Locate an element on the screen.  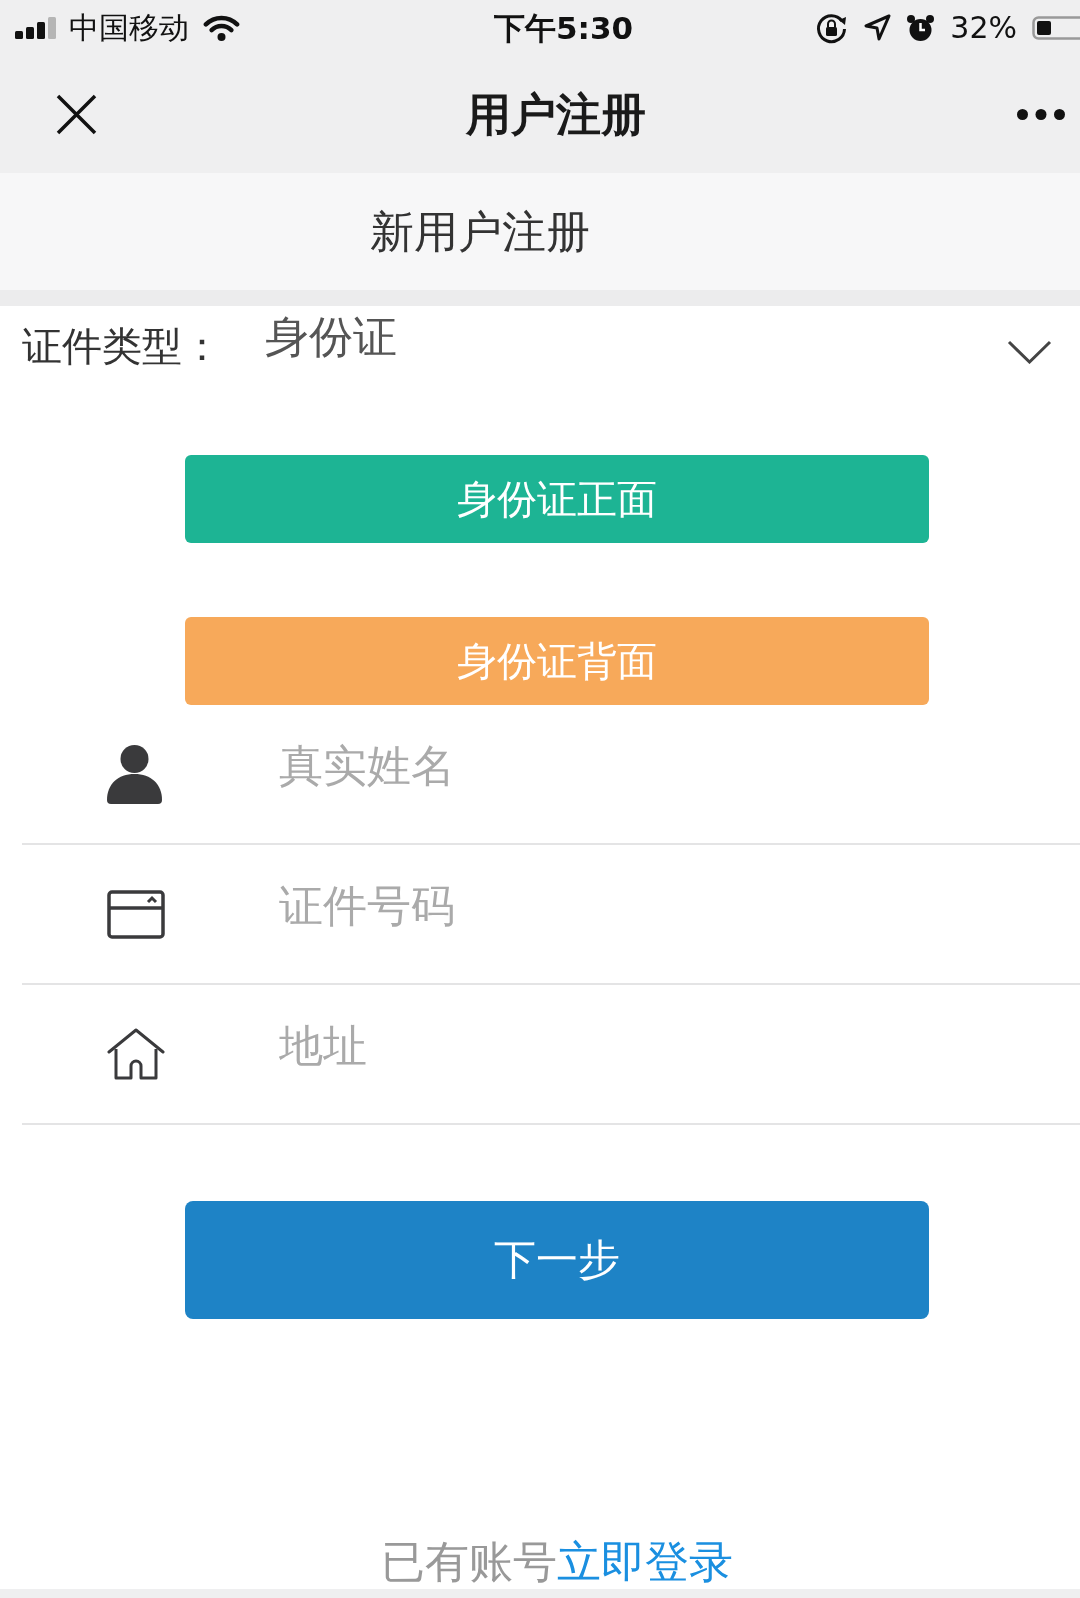
login-prompt: 已有账号立即登录 is located at coordinates (557, 1562).